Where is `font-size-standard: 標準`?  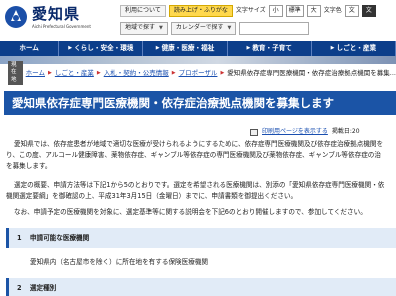 font-size-standard: 標準 is located at coordinates (294, 11).